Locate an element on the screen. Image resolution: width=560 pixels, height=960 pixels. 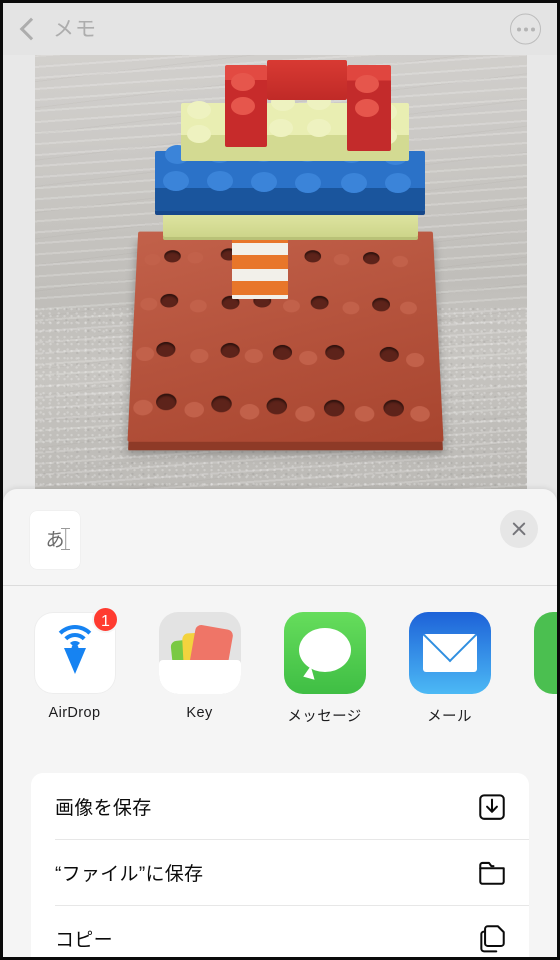
messages-icon is located at coordinates (324, 653).